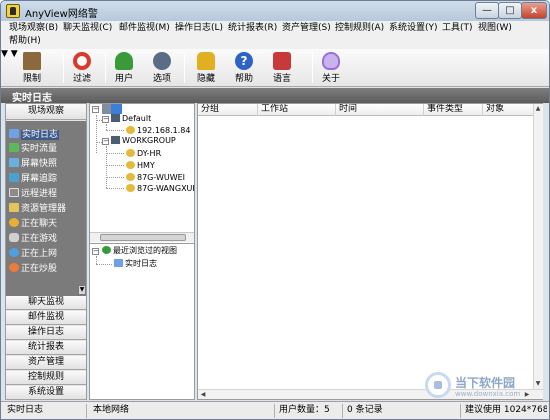  What do you see at coordinates (413, 28) in the screenshot?
I see `menu-settings: 系统设置(Y)` at bounding box center [413, 28].